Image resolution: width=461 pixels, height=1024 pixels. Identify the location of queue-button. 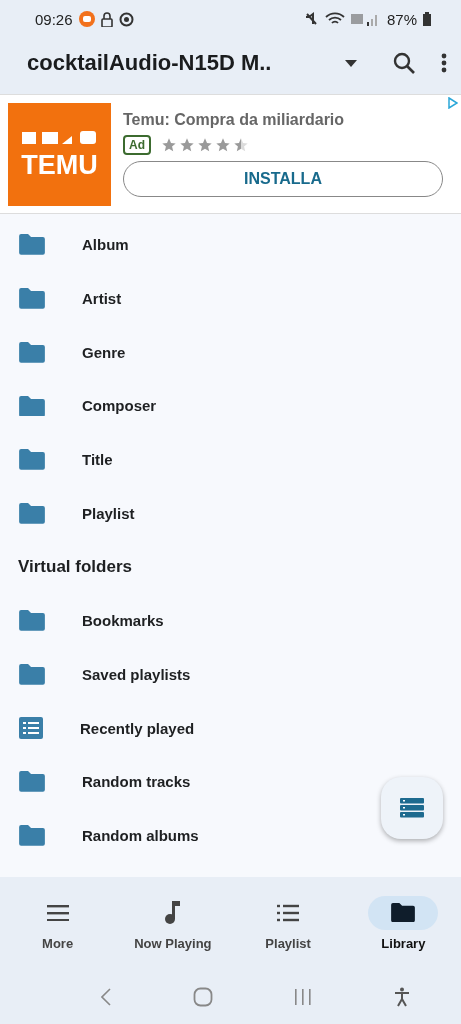
(412, 808).